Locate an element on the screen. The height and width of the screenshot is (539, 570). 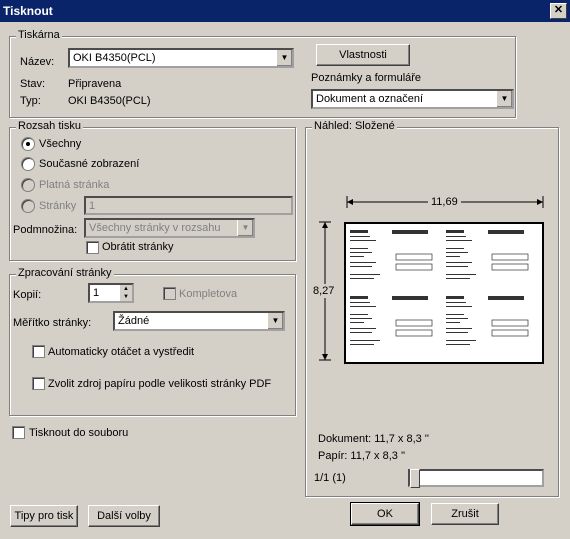
radio-all is located at coordinates (28, 144).